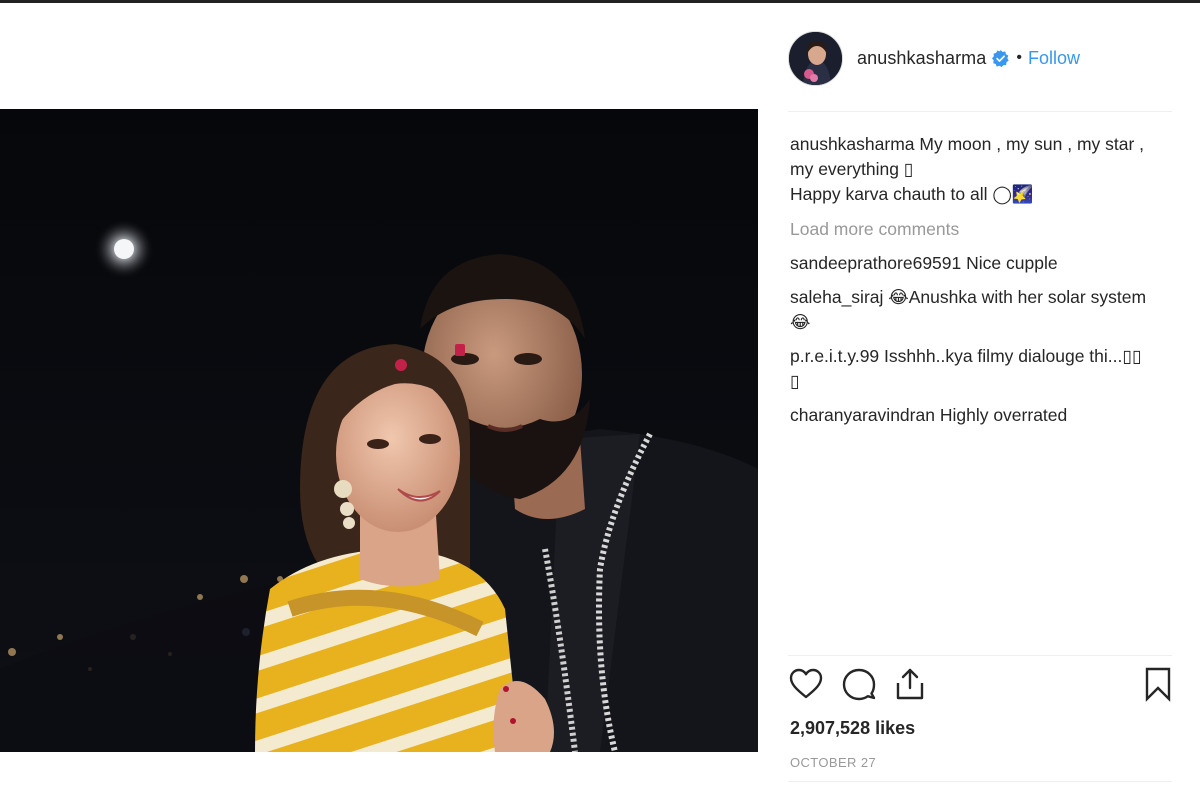 The width and height of the screenshot is (1200, 810). Describe the element at coordinates (910, 684) in the screenshot. I see `share-upload-icon` at that location.